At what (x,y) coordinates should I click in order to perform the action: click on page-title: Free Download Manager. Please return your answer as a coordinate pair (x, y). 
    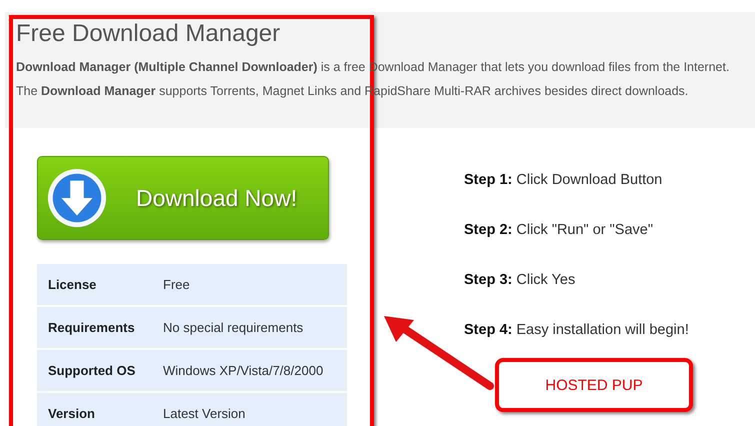
    Looking at the image, I should click on (149, 34).